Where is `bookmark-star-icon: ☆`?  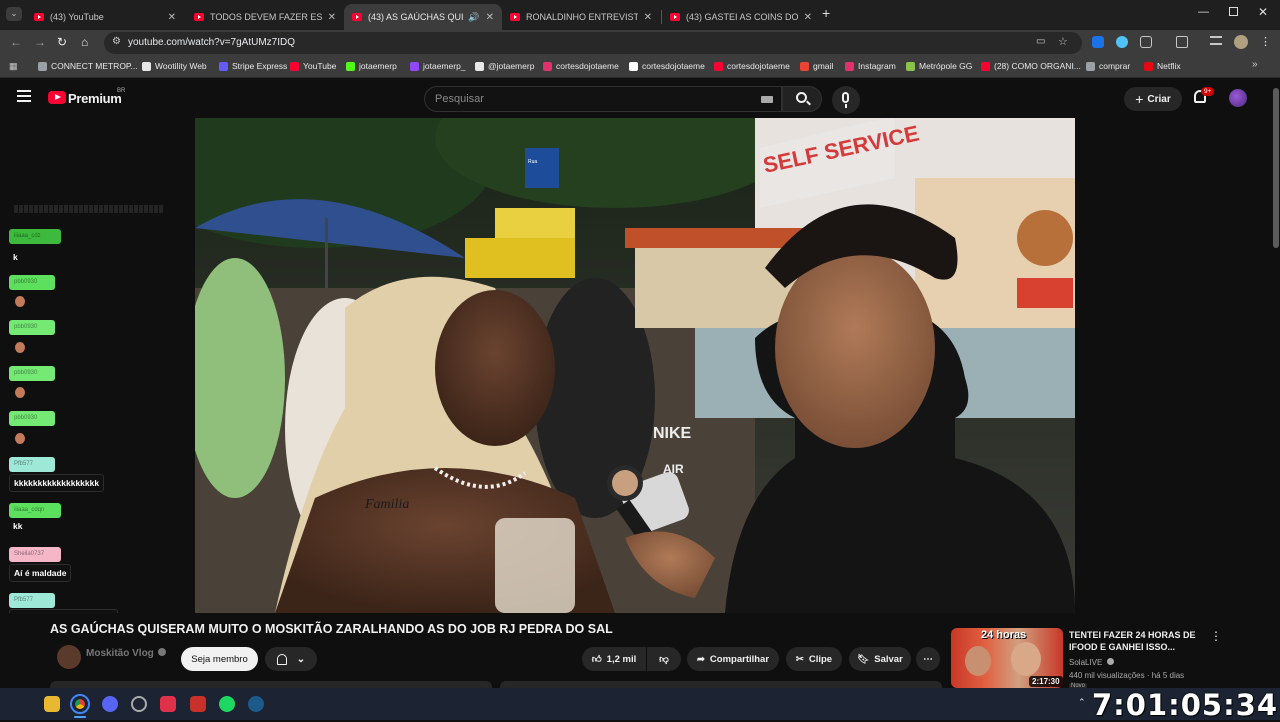
bookmark-star-icon: ☆ is located at coordinates (1063, 41).